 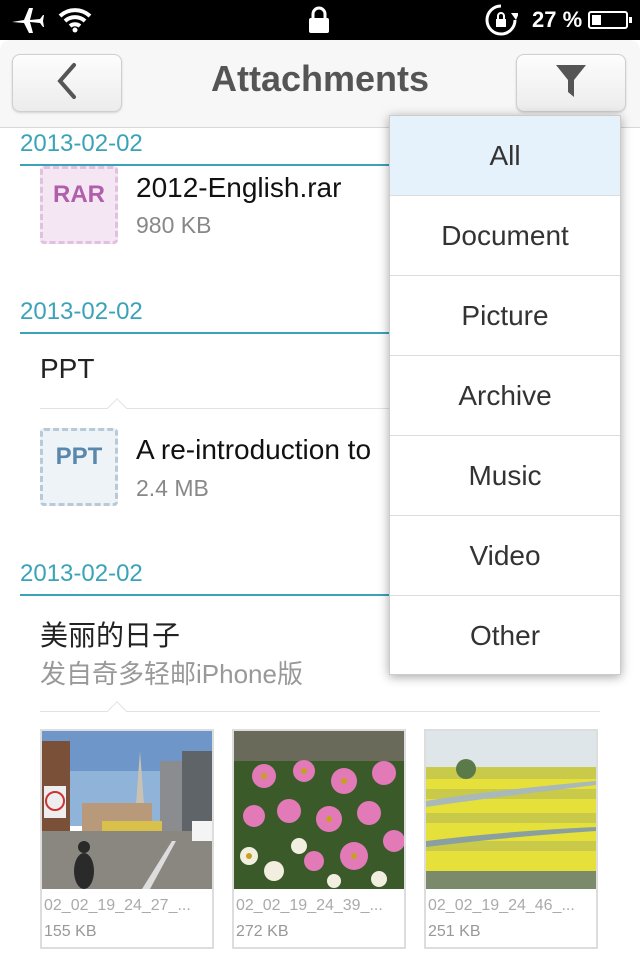 I want to click on rar-file-icon: RAR, so click(x=79, y=205).